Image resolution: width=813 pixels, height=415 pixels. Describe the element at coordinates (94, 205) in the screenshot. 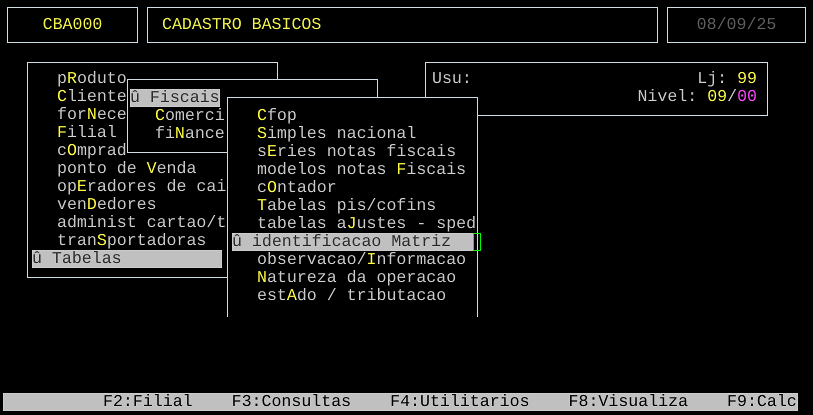

I see `menu-item: venDedores` at that location.